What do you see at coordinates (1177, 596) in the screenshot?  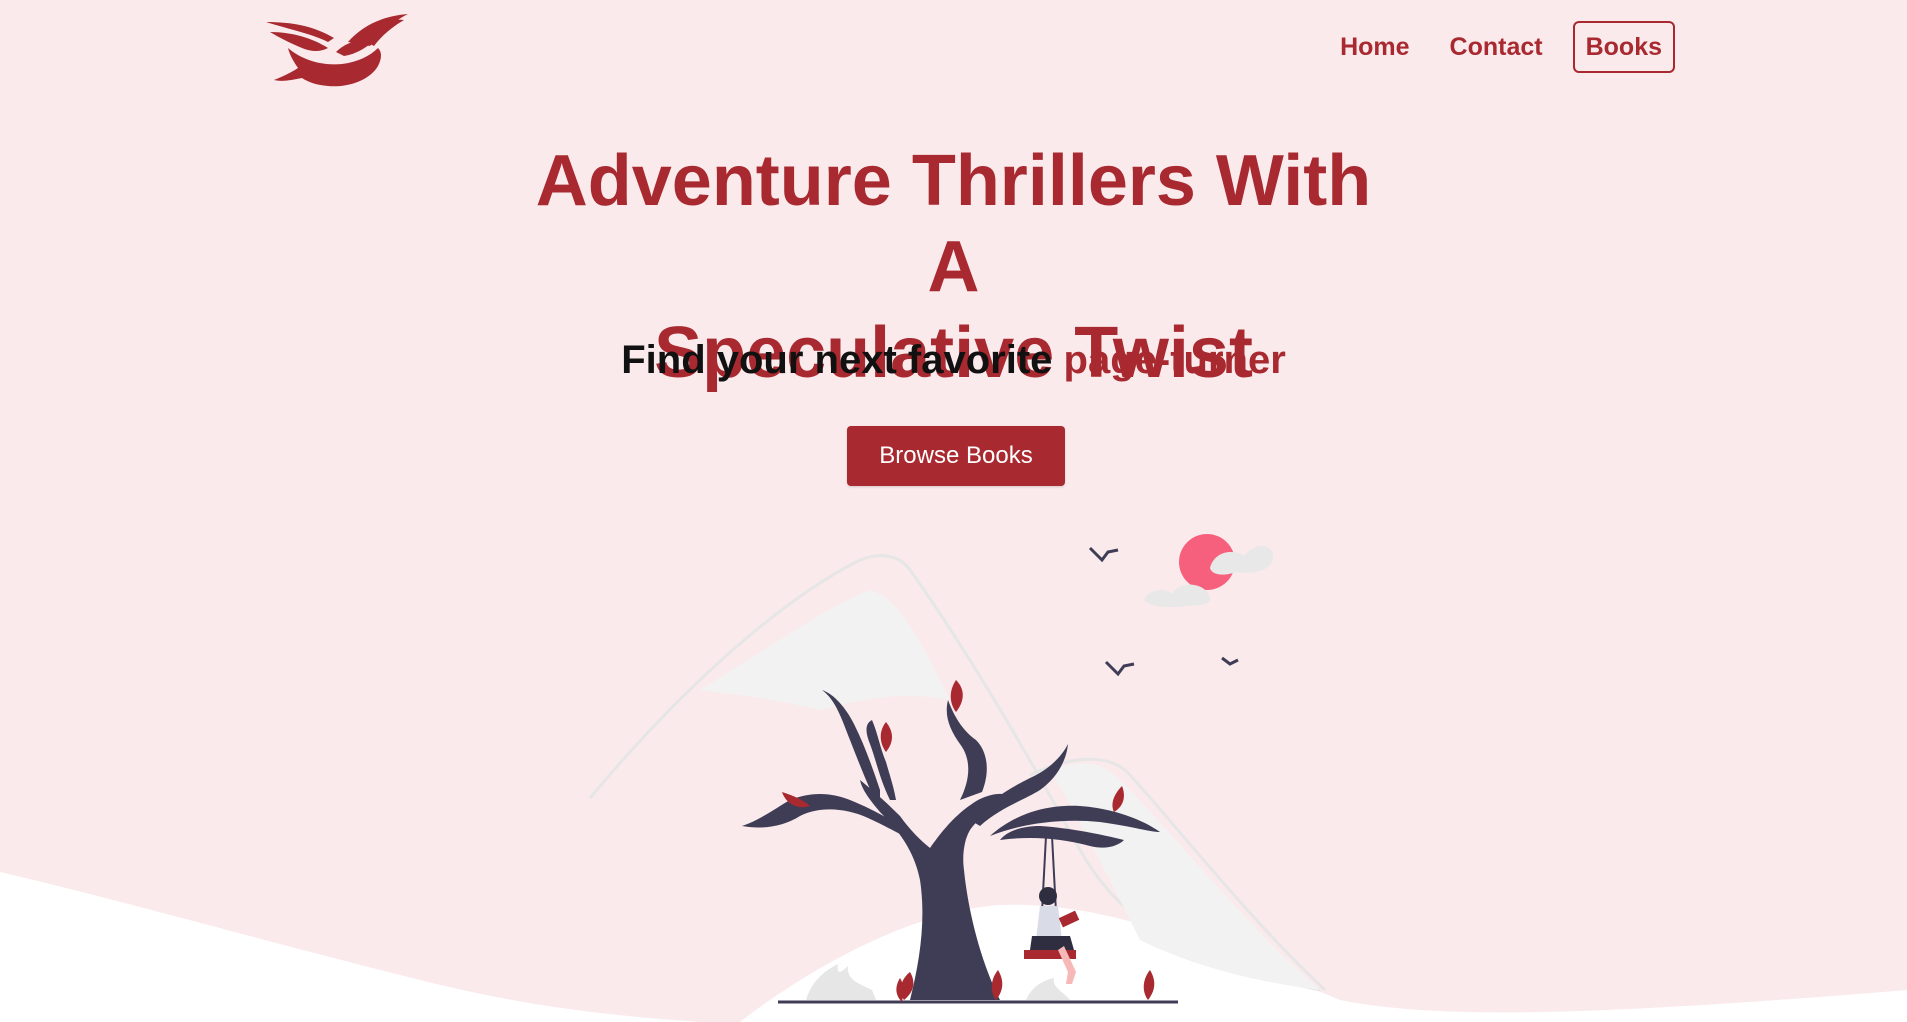 I see `cloud-left-shape` at bounding box center [1177, 596].